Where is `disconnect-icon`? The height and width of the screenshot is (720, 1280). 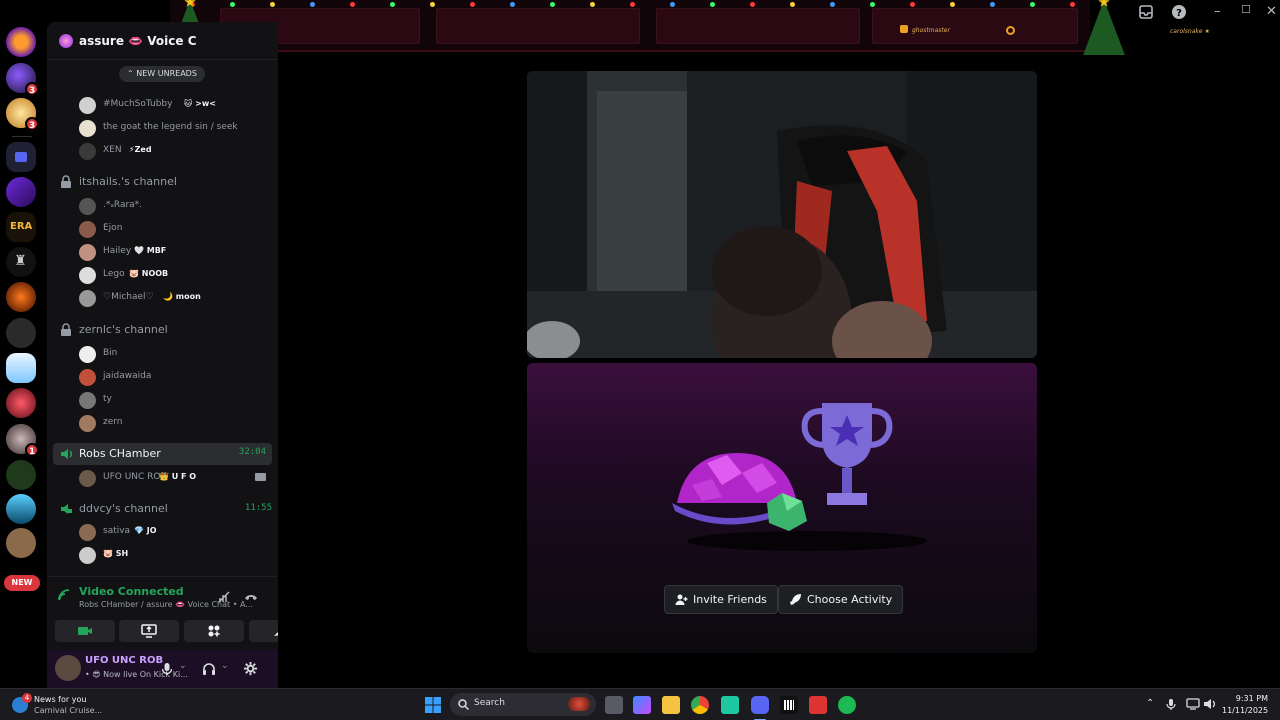 disconnect-icon is located at coordinates (251, 597).